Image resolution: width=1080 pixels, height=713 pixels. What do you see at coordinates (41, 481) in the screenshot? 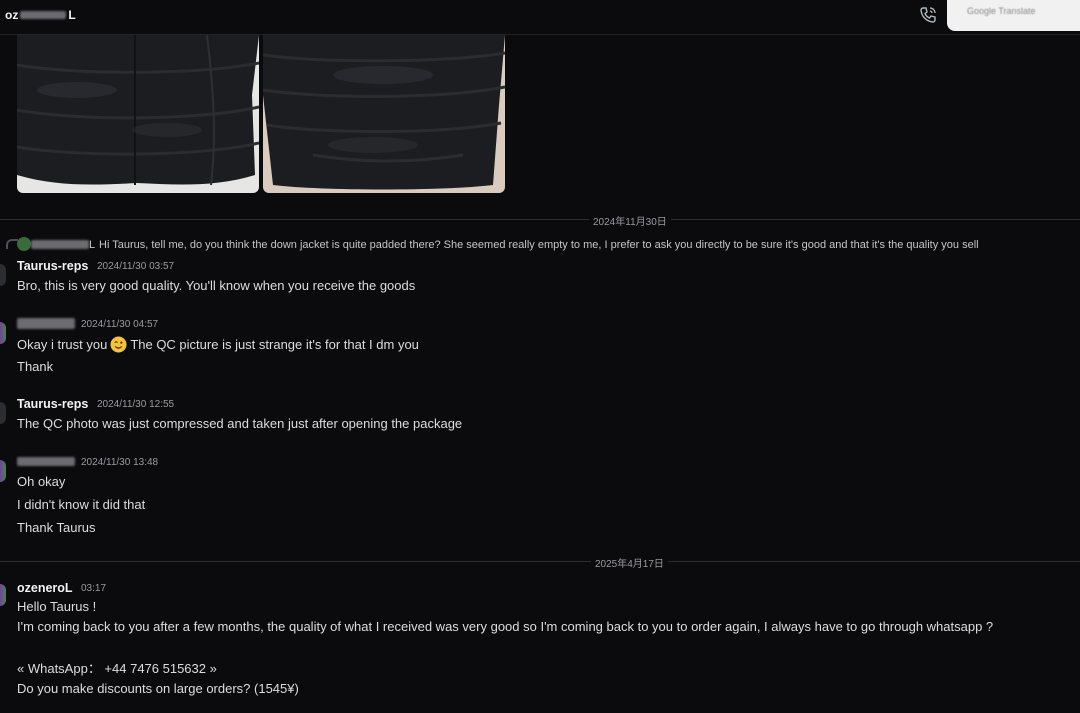
I see `message-text: Oh okay` at bounding box center [41, 481].